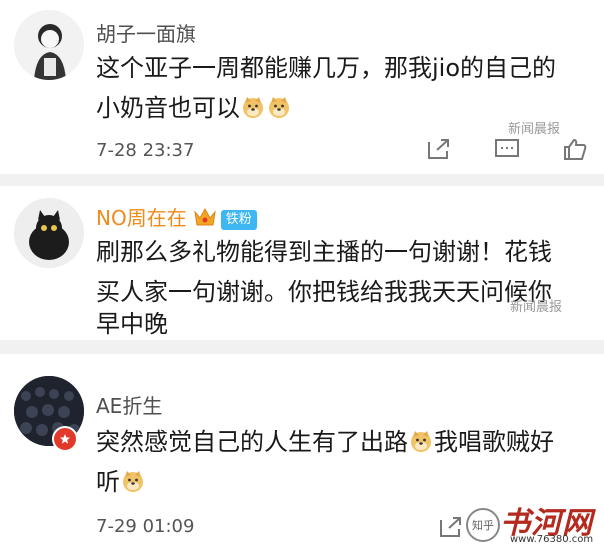 This screenshot has height=551, width=604. Describe the element at coordinates (575, 149) in the screenshot. I see `like-icon` at that location.